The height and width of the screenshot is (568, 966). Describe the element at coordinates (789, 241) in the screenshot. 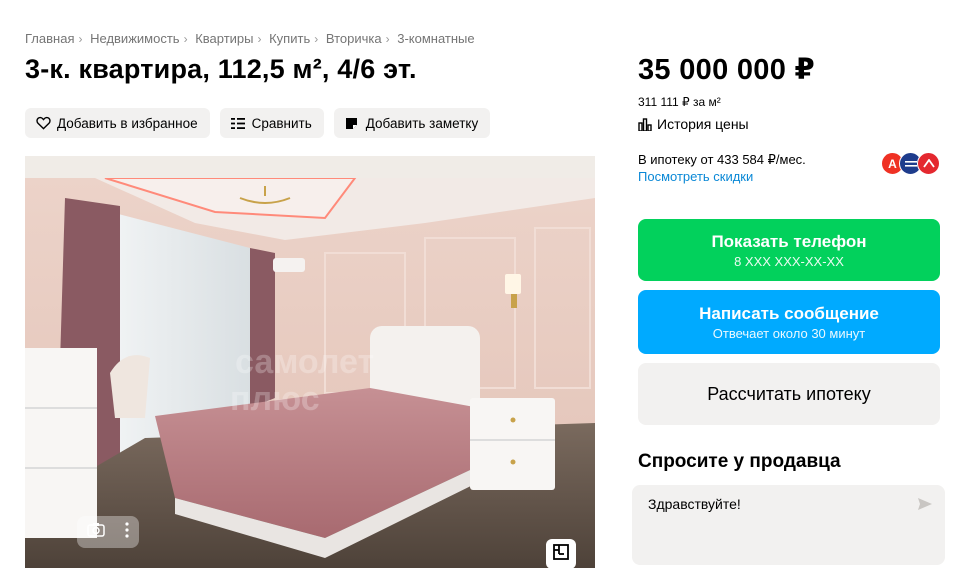

I see `show-phone-label: Показать телефон` at that location.